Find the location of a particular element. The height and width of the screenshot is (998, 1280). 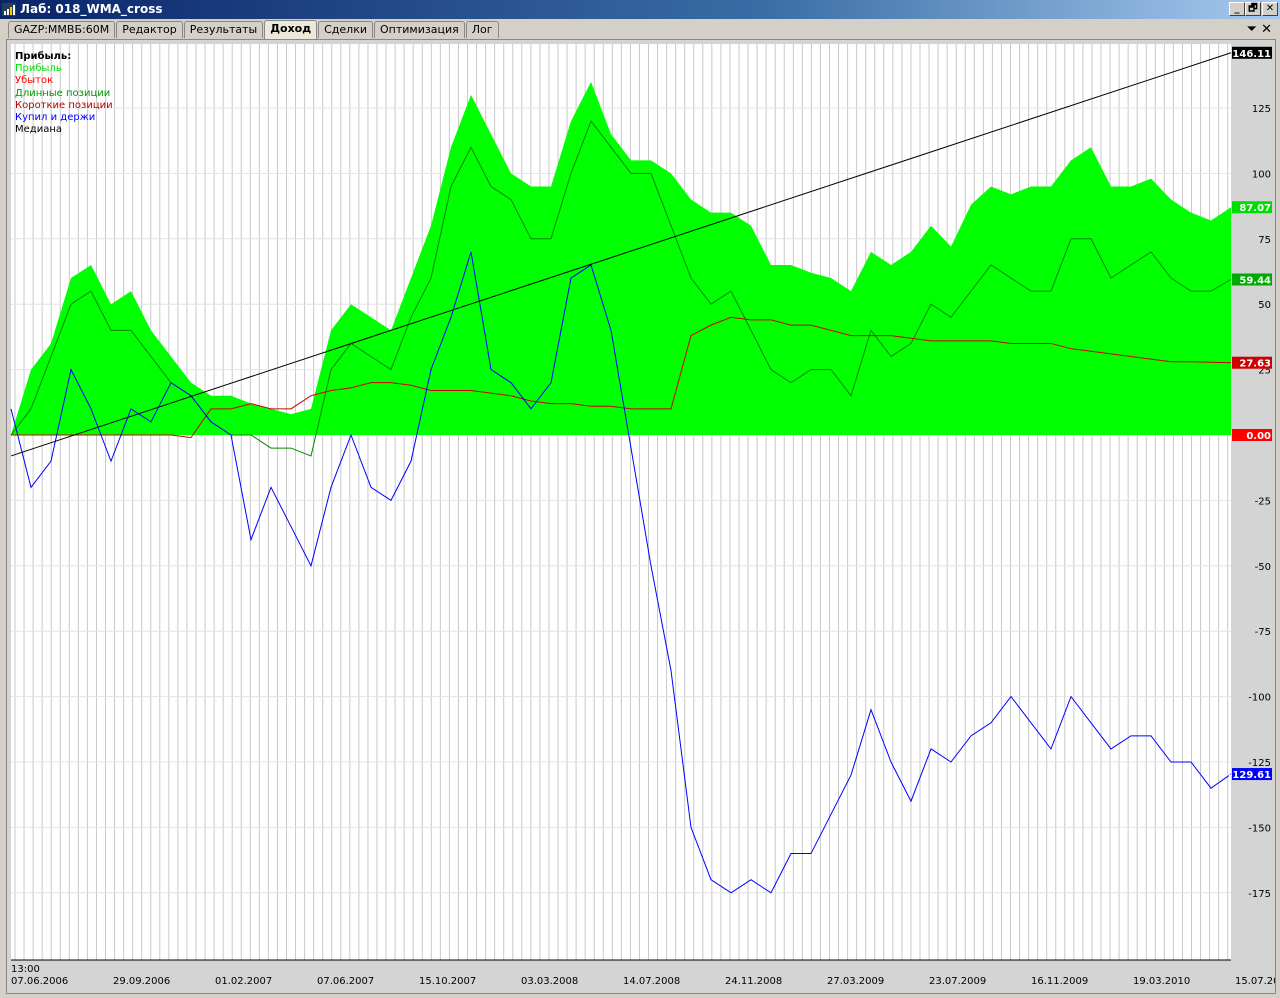

x-tick-label: 01.02.2007 is located at coordinates (243, 981).